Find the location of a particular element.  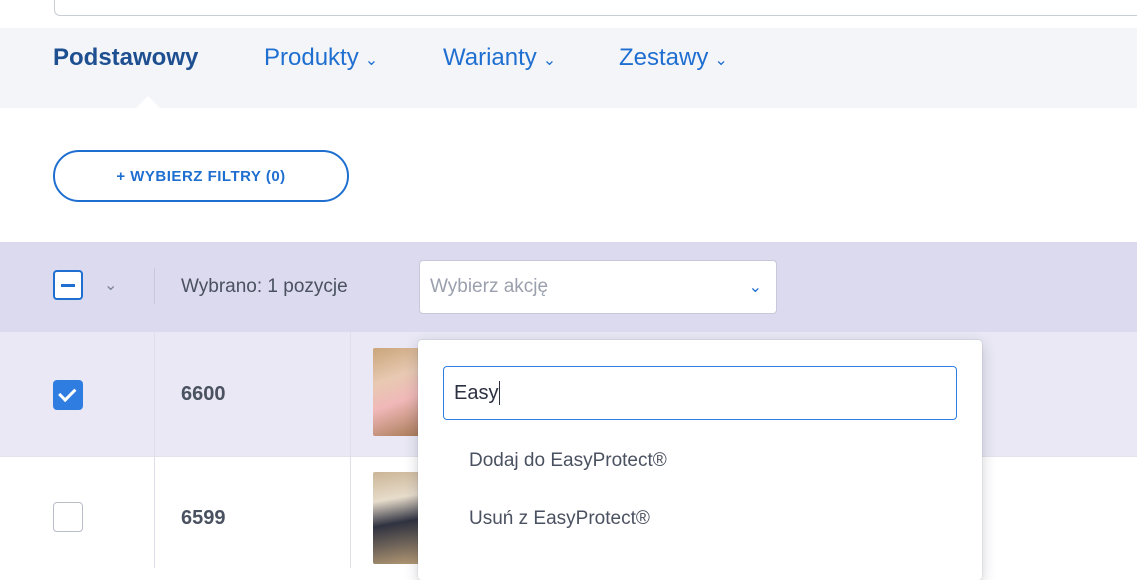

tab-produkty: Produkty ⌄ is located at coordinates (321, 58).